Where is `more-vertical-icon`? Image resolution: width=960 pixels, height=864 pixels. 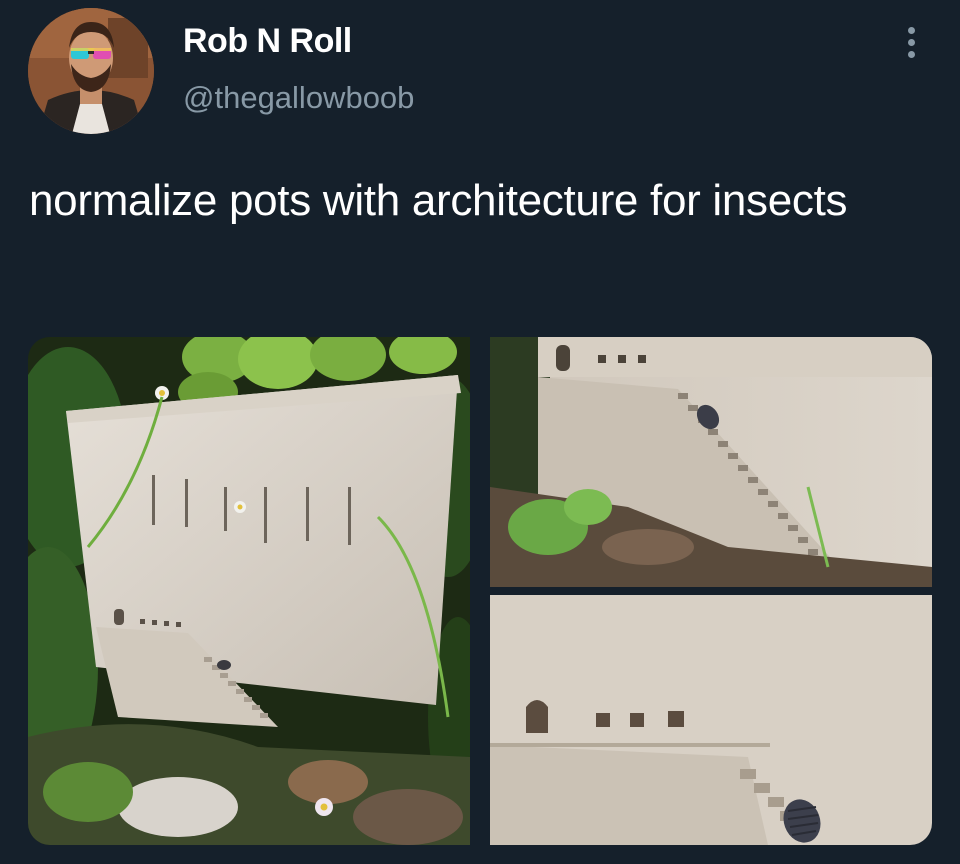 more-vertical-icon is located at coordinates (911, 30).